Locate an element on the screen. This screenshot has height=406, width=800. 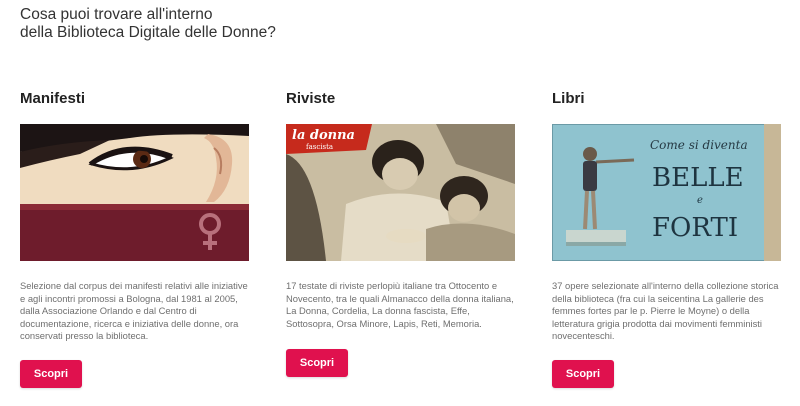
riviste-magazine-photo: la donna fascista is located at coordinates (400, 192).